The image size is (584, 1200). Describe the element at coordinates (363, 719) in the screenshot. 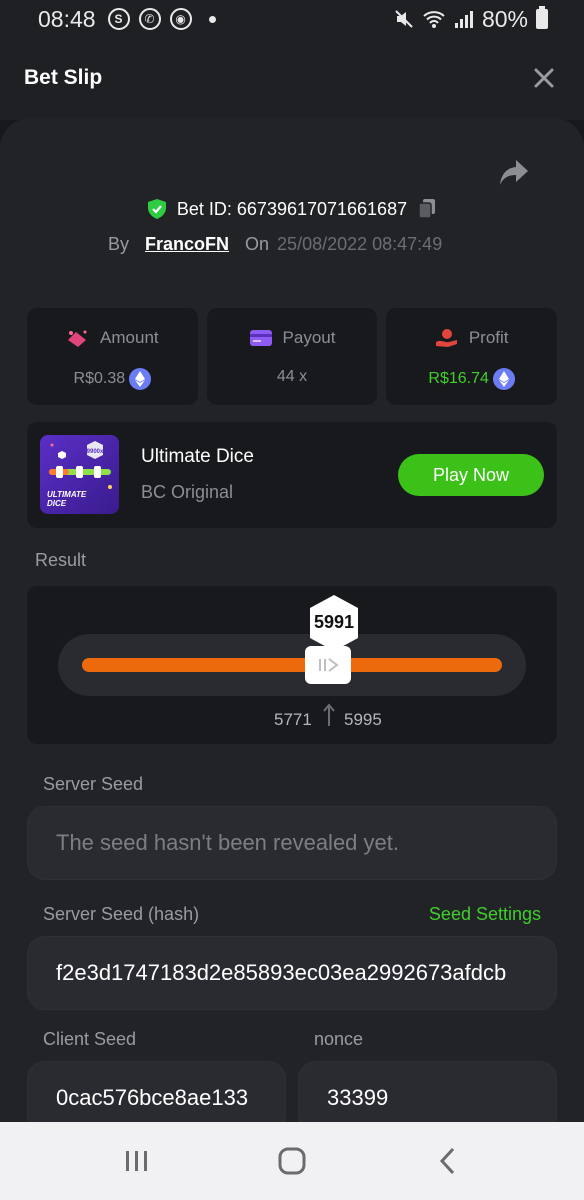

I see `range-high: 5995` at that location.